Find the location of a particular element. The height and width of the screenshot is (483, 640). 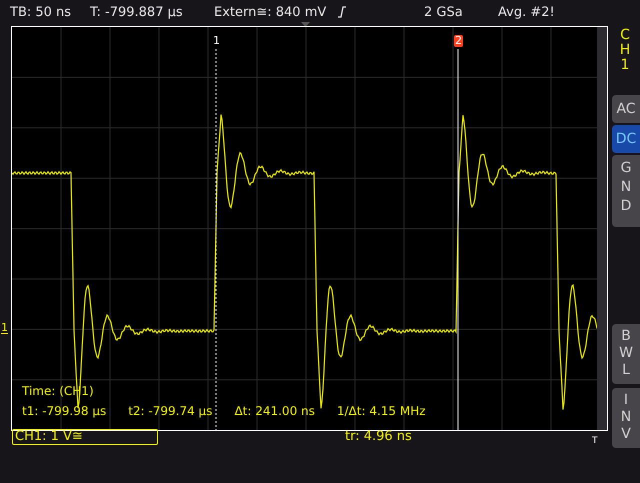

cursor-marker: 2 is located at coordinates (458, 41).